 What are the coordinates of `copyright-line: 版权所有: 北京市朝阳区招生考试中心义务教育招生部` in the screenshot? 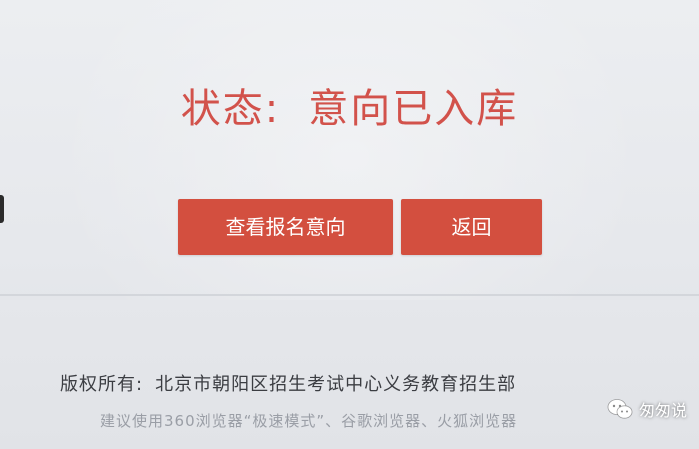 It's located at (288, 383).